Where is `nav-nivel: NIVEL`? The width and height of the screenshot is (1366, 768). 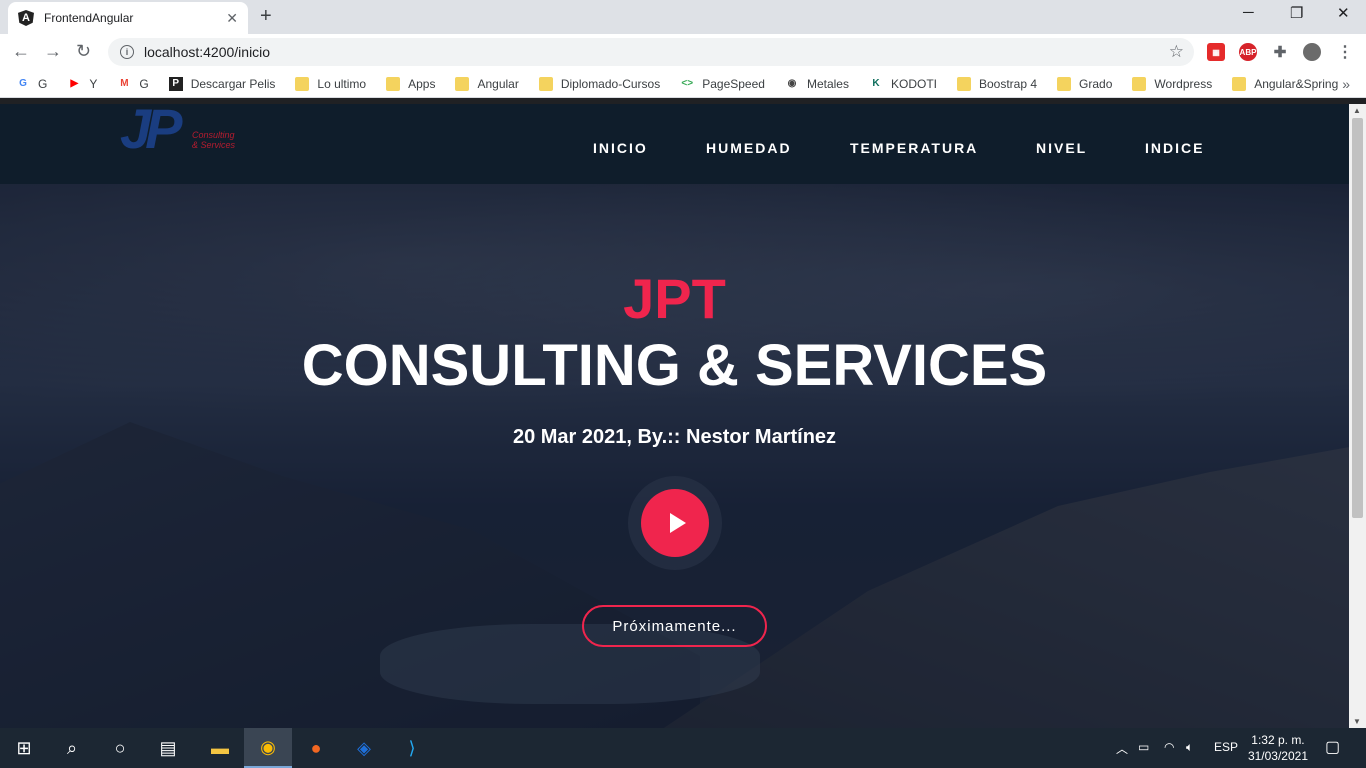
nav-nivel: NIVEL is located at coordinates (1061, 148).